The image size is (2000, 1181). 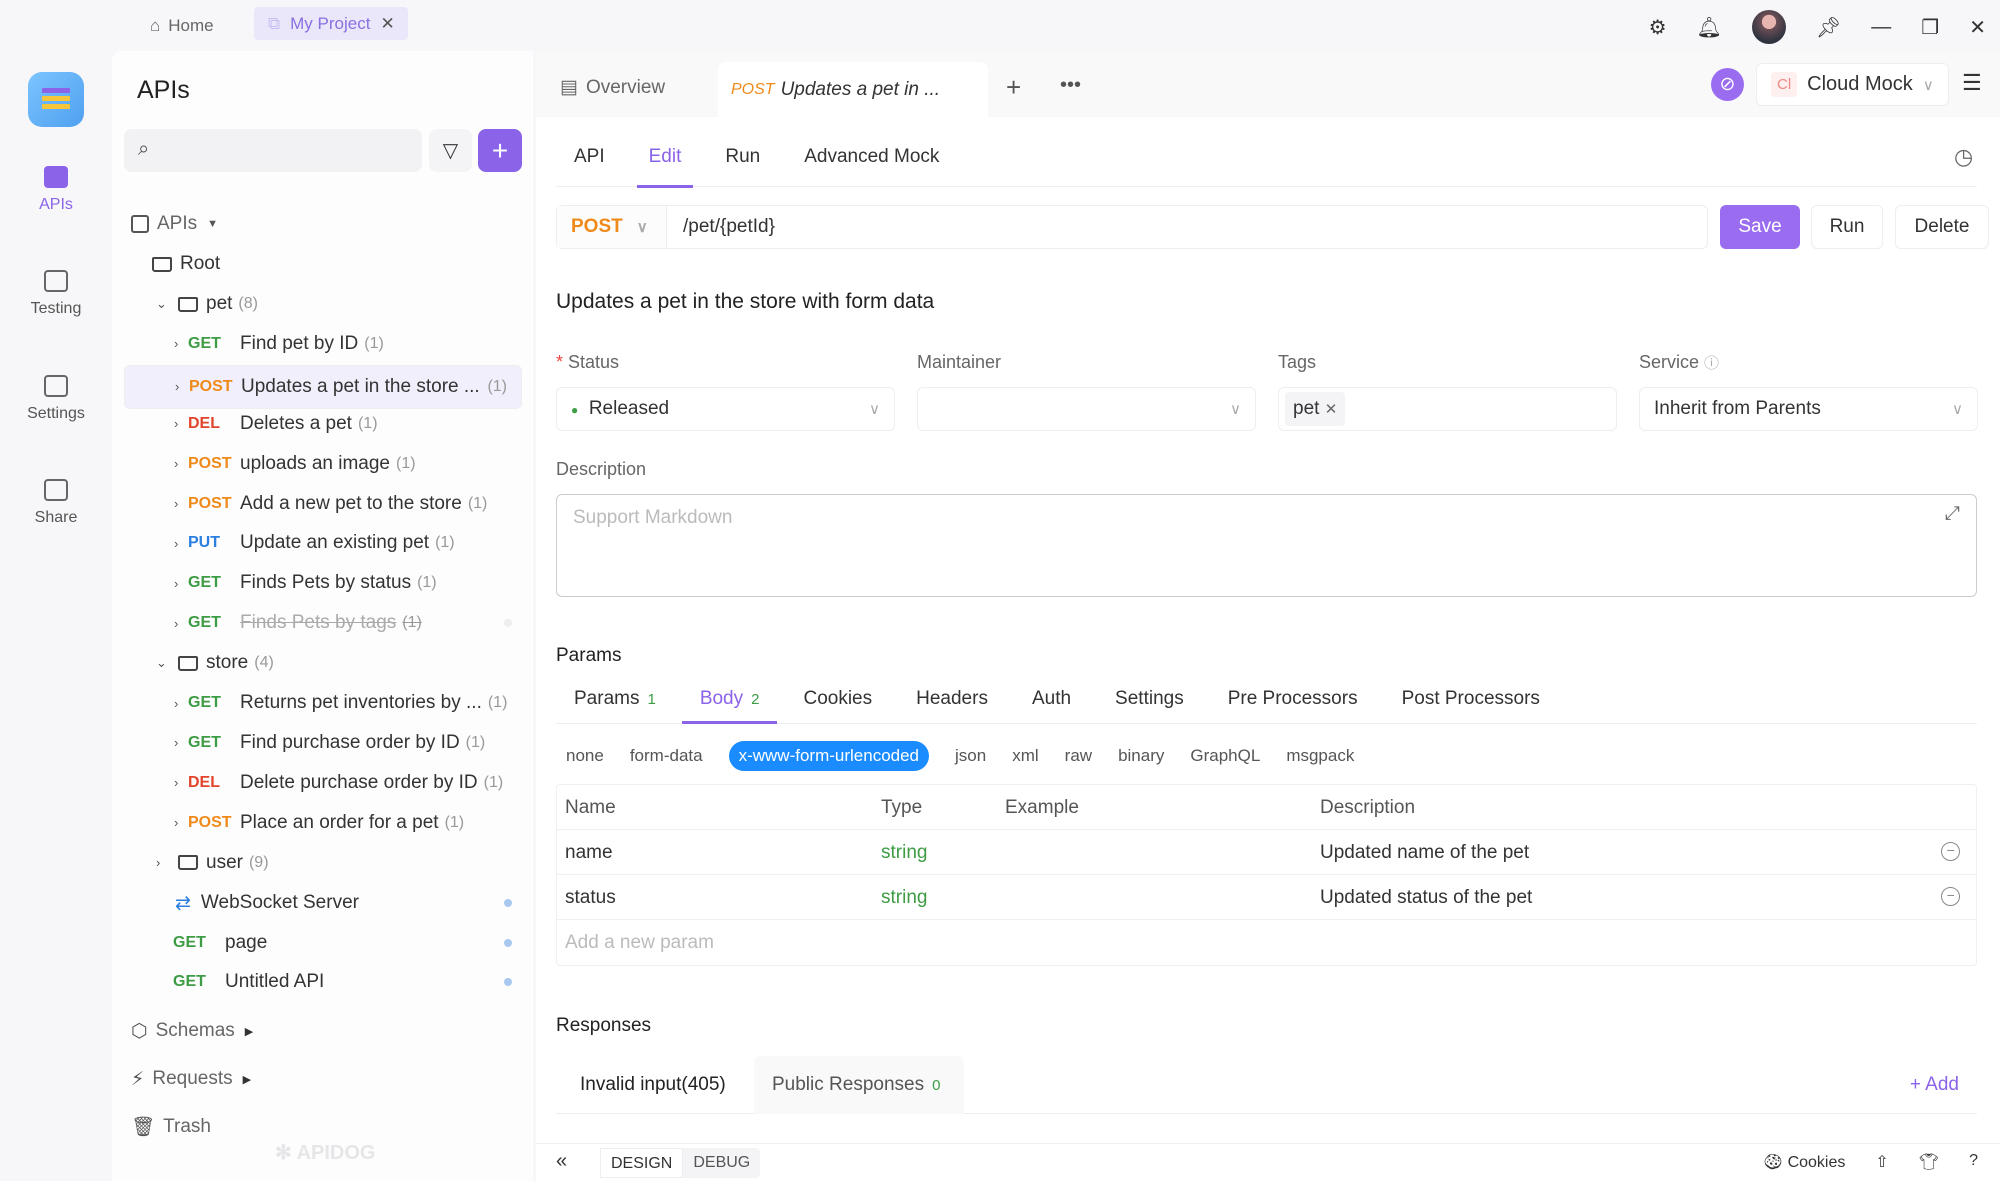 What do you see at coordinates (323, 224) in the screenshot?
I see `apis-root: APIs ▼` at bounding box center [323, 224].